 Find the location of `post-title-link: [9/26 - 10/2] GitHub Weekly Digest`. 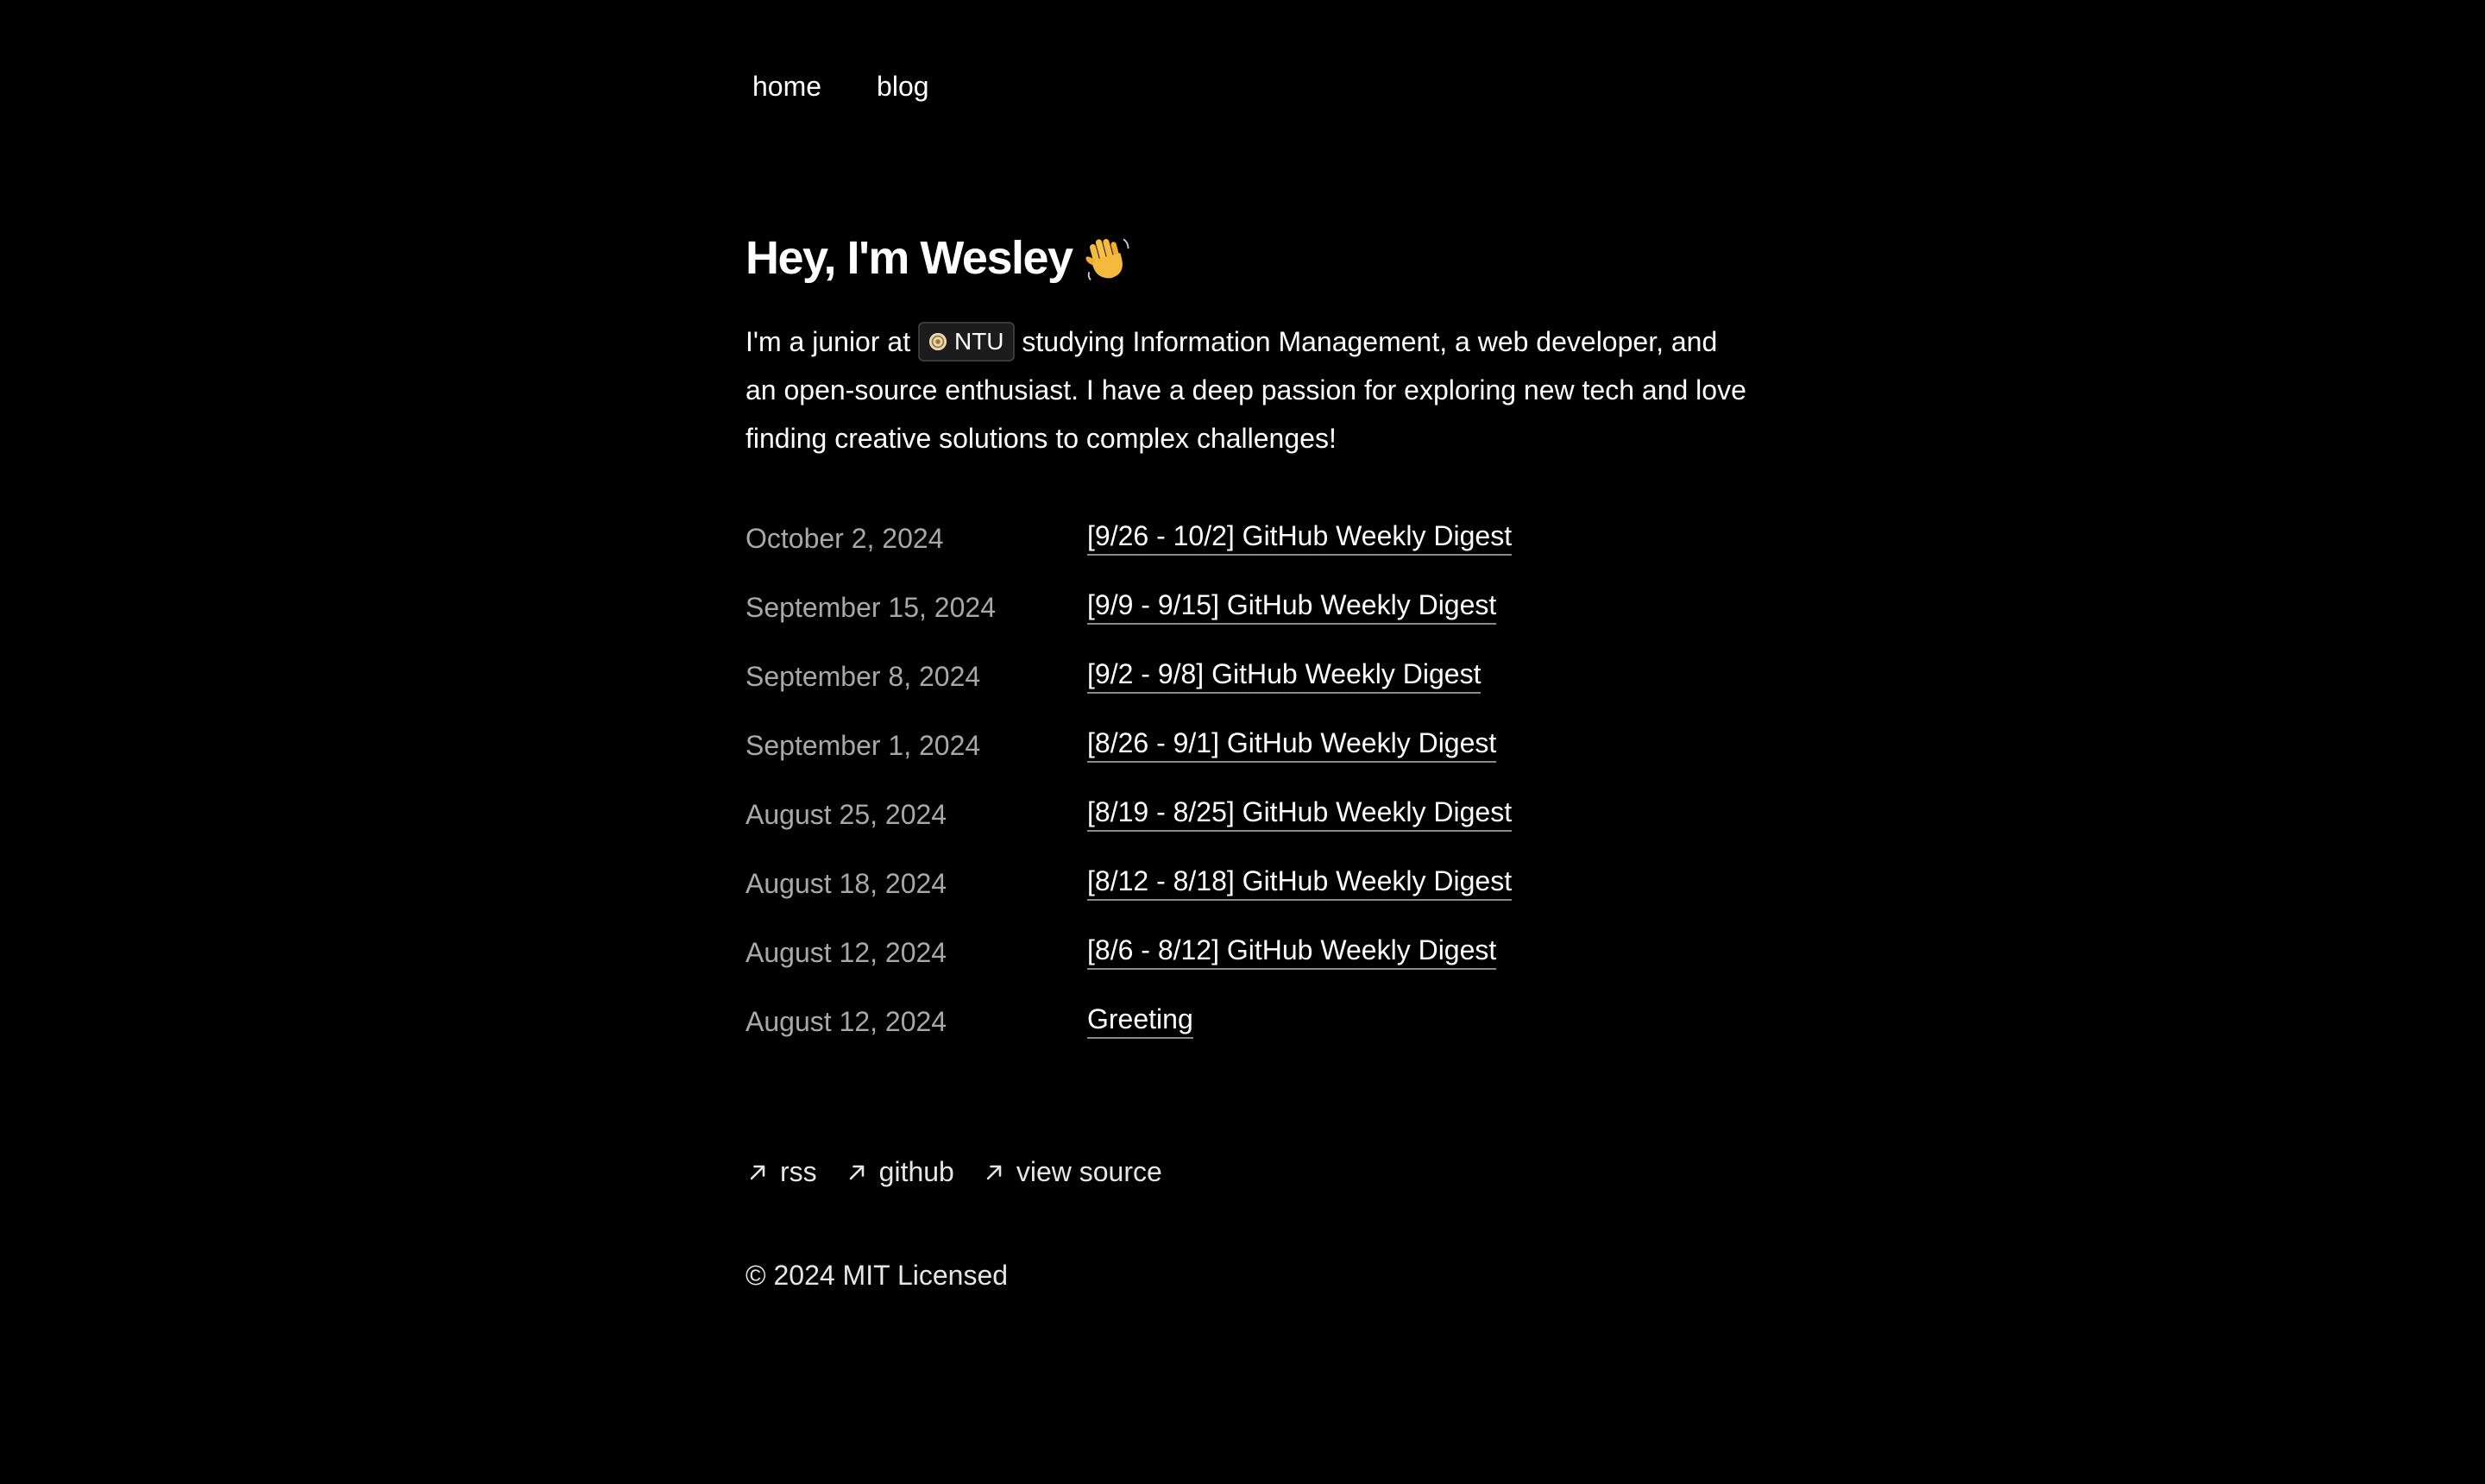

post-title-link: [9/26 - 10/2] GitHub Weekly Digest is located at coordinates (1300, 537).